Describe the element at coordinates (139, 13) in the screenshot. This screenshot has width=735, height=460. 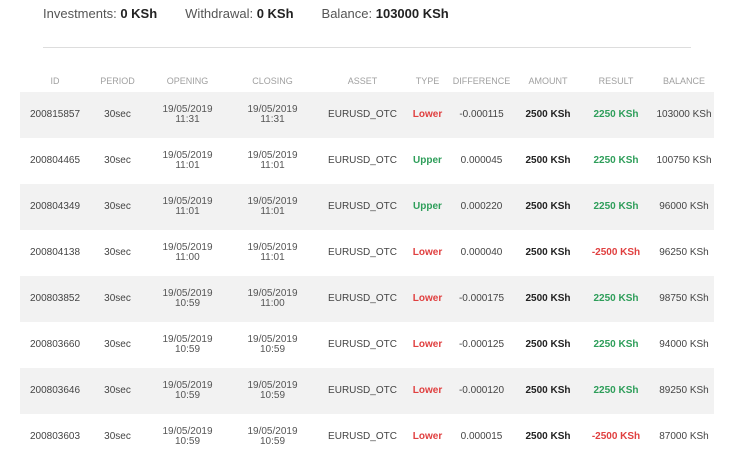
I see `investments-value: 0 KSh` at that location.